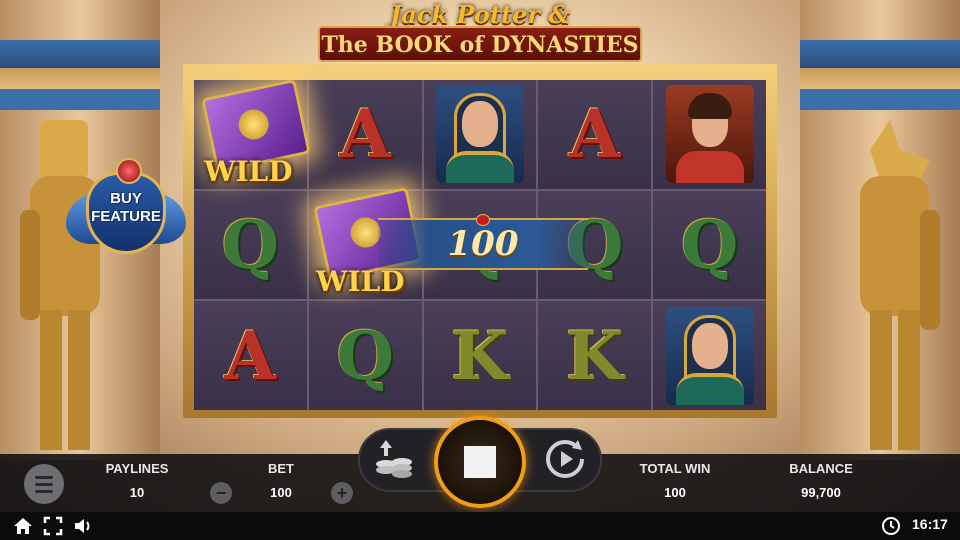  I want to click on sound-icon, so click(83, 526).